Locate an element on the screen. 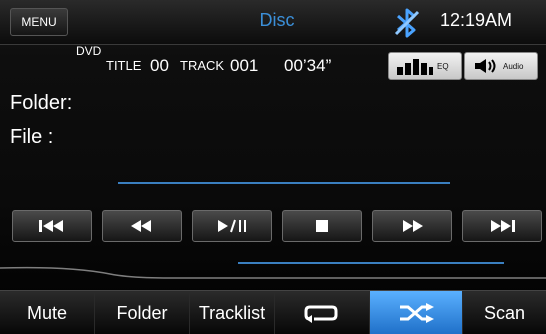 The image size is (546, 334). bottom-tab-bar: Mute Folder Tracklist Scan is located at coordinates (273, 312).